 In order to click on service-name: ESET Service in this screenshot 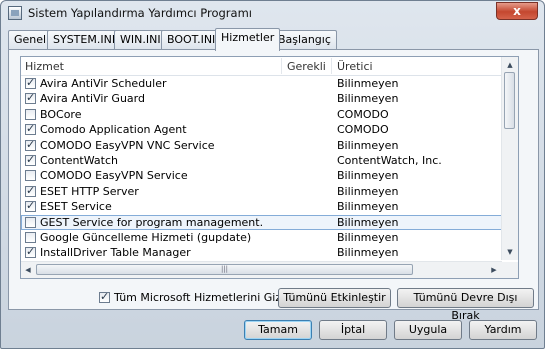, I will do `click(76, 207)`.